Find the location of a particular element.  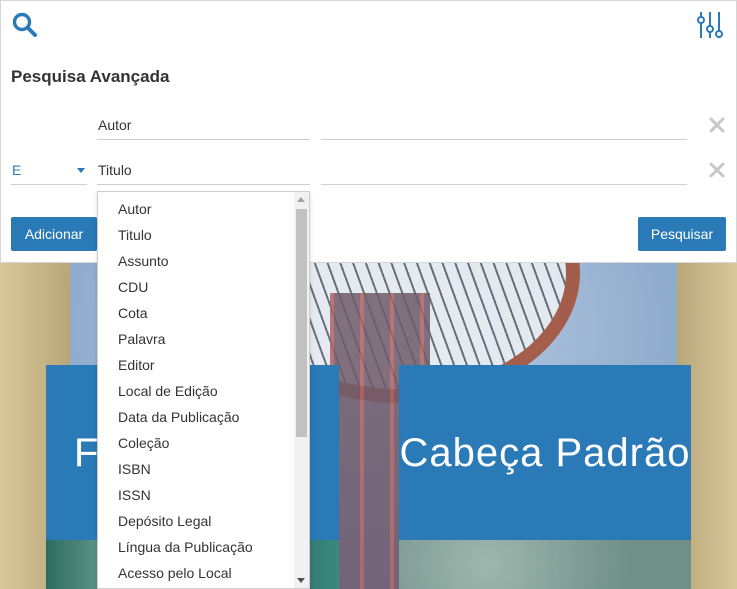

dropdown-option: Palavra is located at coordinates (196, 339).